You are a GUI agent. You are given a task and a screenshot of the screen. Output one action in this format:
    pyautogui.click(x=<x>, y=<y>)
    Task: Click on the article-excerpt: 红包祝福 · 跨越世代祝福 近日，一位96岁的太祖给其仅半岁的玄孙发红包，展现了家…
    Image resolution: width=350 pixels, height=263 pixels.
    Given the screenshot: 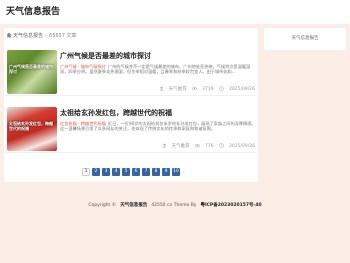 What is the action you would take?
    pyautogui.click(x=158, y=129)
    